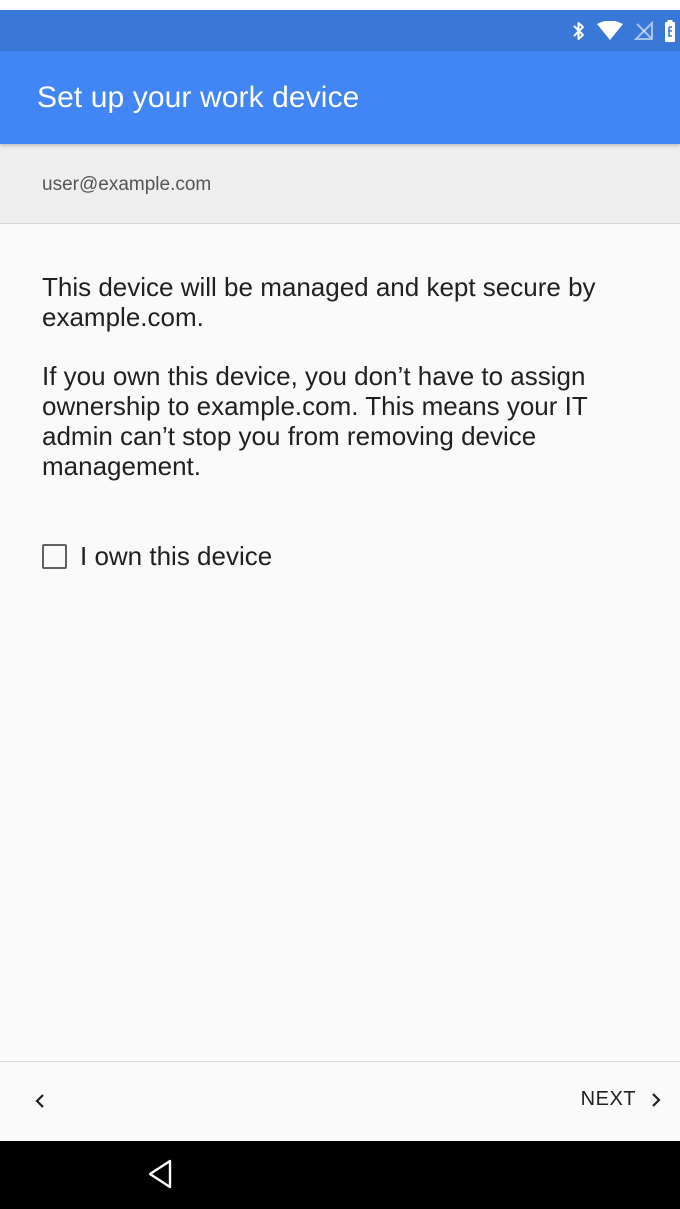 This screenshot has height=1209, width=680. Describe the element at coordinates (340, 184) in the screenshot. I see `account-bar: user@example.com` at that location.